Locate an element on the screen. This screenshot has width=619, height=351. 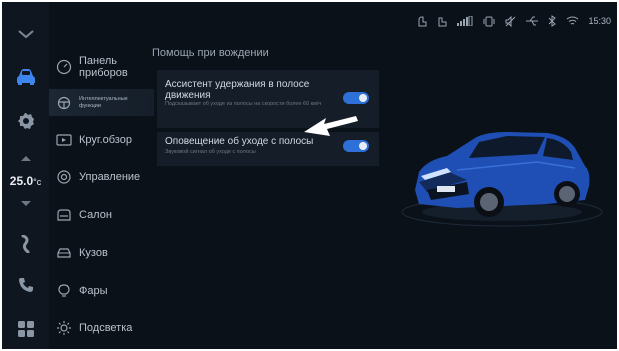
phone-icon is located at coordinates (25, 285).